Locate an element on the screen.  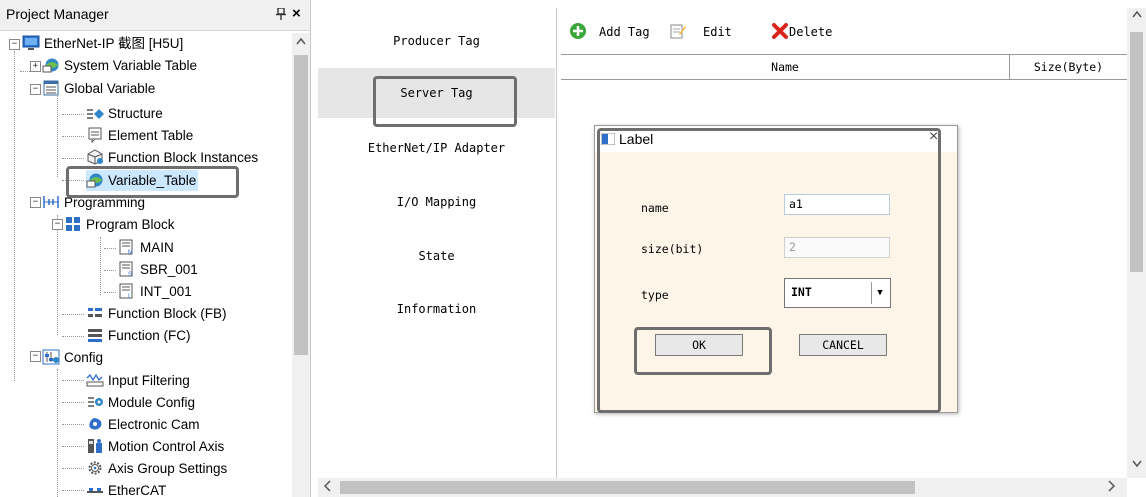
tree-item-project: EtherNet-IP 截图 [H5U] is located at coordinates (102, 43).